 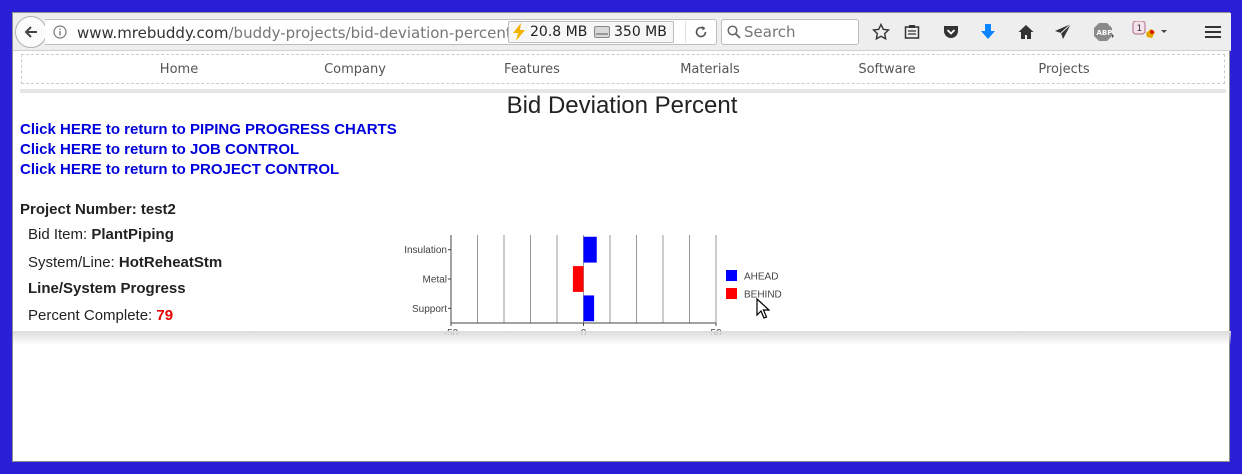 I want to click on bid-item: Bid Item: PlantPiping, so click(x=101, y=234).